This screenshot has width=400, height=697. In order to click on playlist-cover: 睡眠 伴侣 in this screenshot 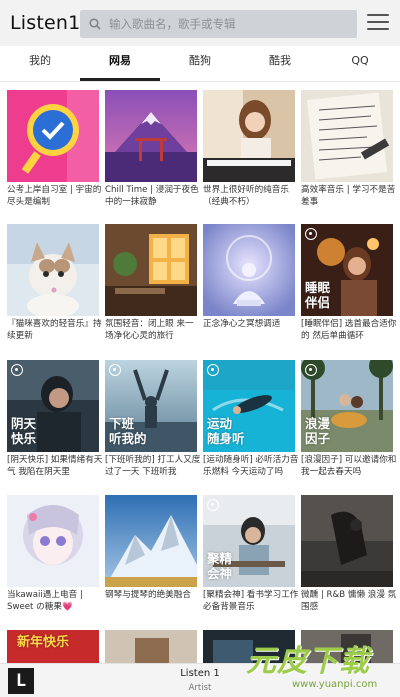, I will do `click(347, 270)`.